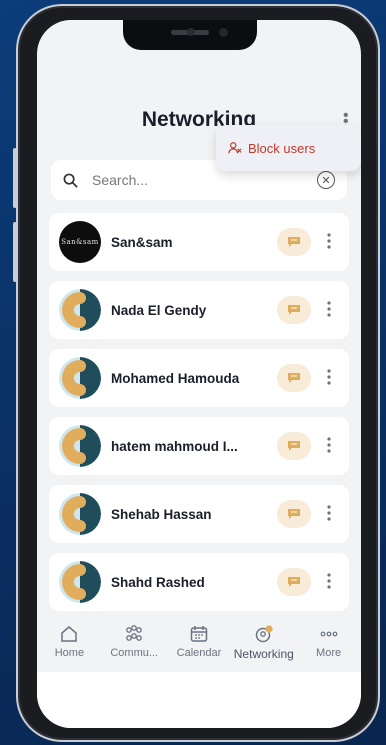 This screenshot has height=745, width=386. Describe the element at coordinates (199, 653) in the screenshot. I see `tab-label: Calendar` at that location.